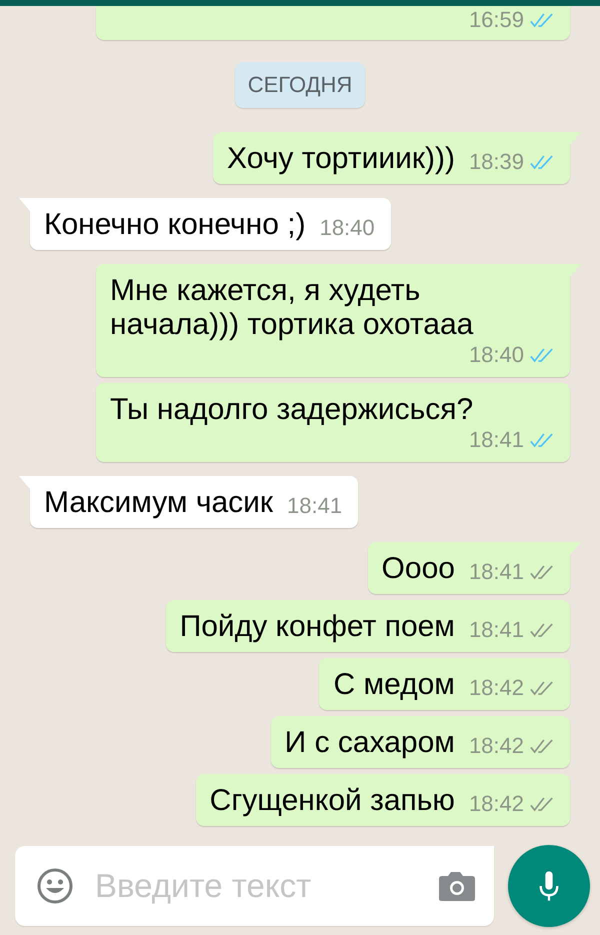 Image resolution: width=600 pixels, height=935 pixels. What do you see at coordinates (300, 85) in the screenshot?
I see `date-label: СЕГОДНЯ` at bounding box center [300, 85].